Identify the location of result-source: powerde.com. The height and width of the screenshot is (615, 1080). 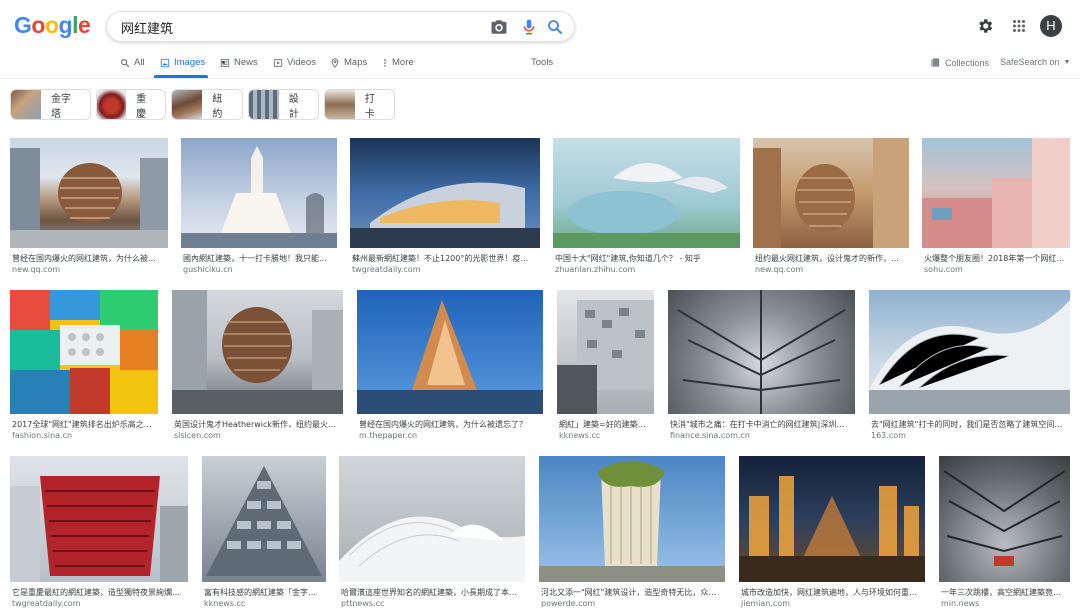
(568, 603).